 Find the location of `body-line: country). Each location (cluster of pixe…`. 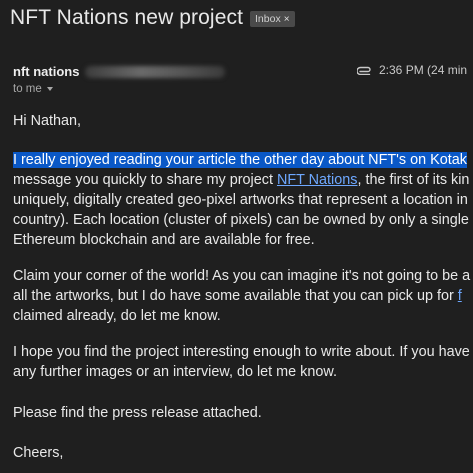

body-line: country). Each location (cluster of pixe… is located at coordinates (241, 220).